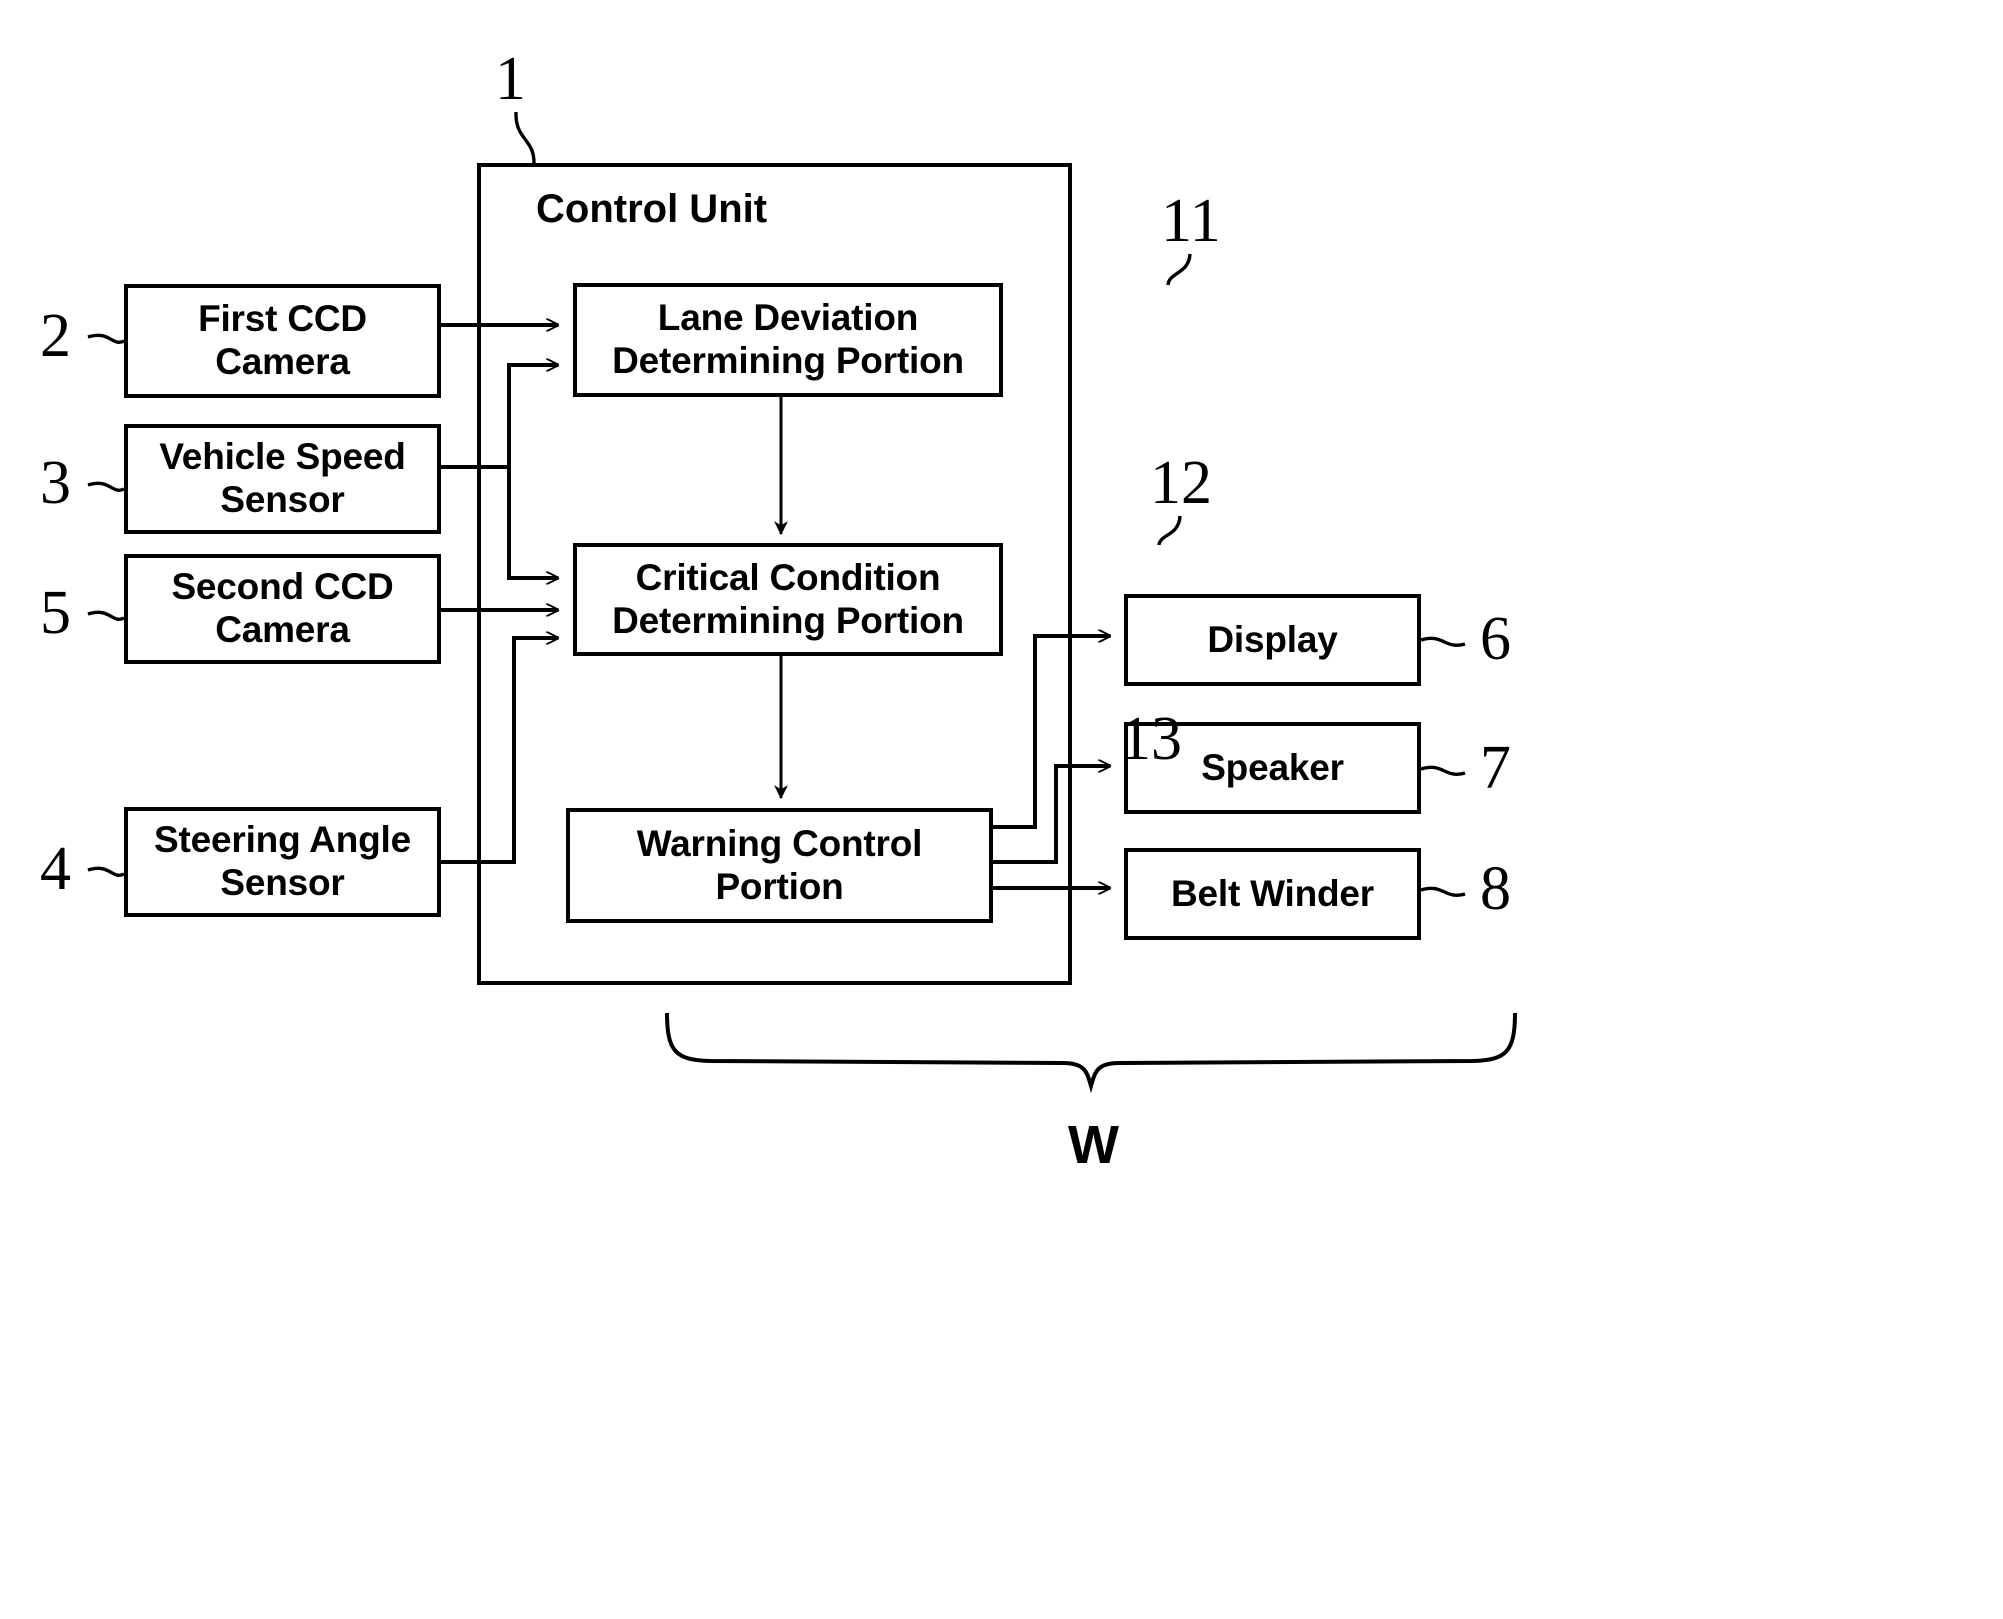 The height and width of the screenshot is (1619, 2003). Describe the element at coordinates (1191, 221) in the screenshot. I see `ref-numeral-11: 11` at that location.